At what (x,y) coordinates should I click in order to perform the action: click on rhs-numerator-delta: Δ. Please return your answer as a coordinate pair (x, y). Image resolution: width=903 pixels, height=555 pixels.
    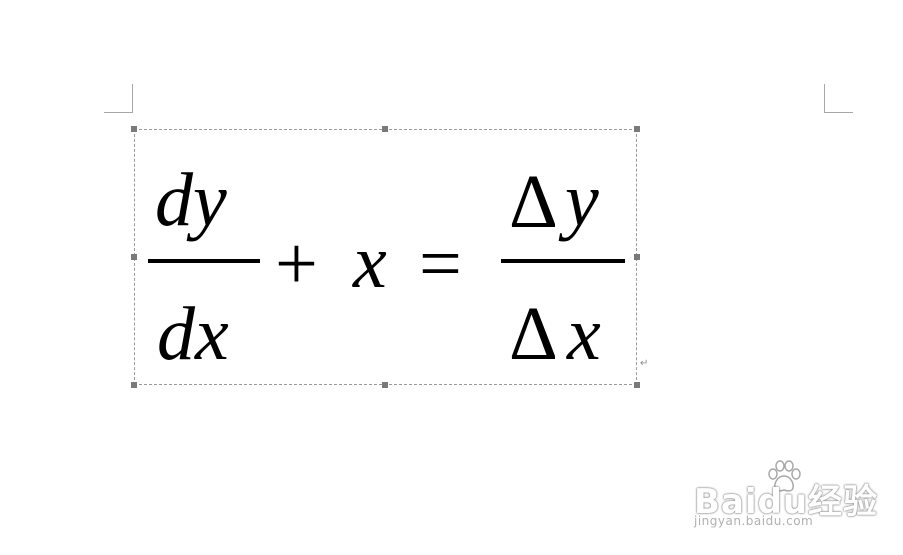
    Looking at the image, I should click on (533, 202).